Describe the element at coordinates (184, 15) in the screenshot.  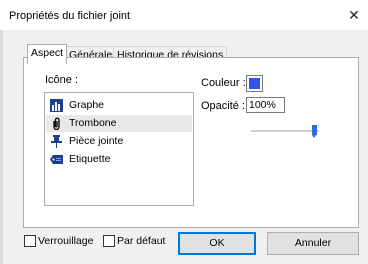
I see `dialog-titlebar: Propriétés du fichier joint ✕` at that location.